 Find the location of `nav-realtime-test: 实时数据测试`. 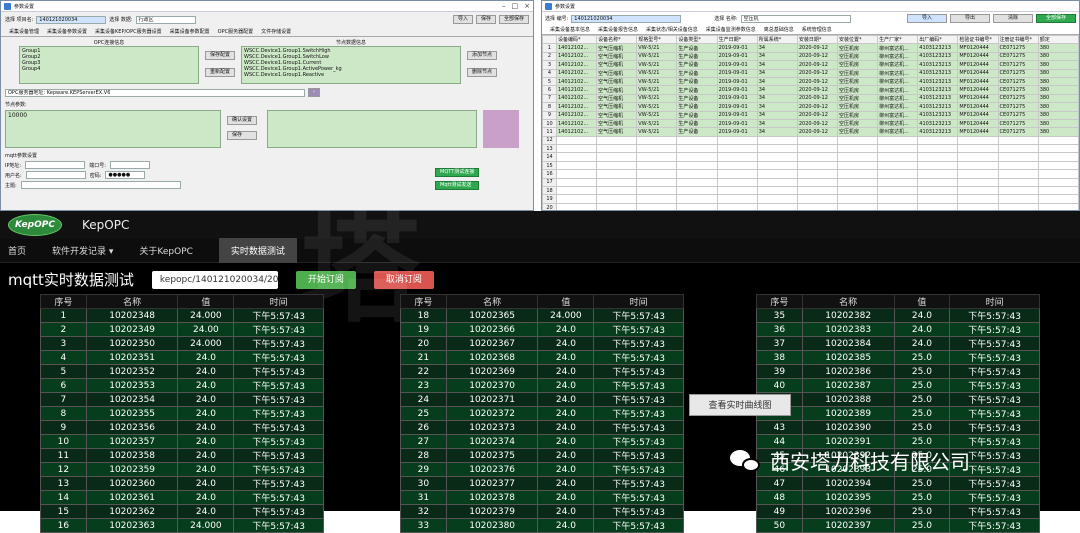

nav-realtime-test: 实时数据测试 is located at coordinates (257, 250).